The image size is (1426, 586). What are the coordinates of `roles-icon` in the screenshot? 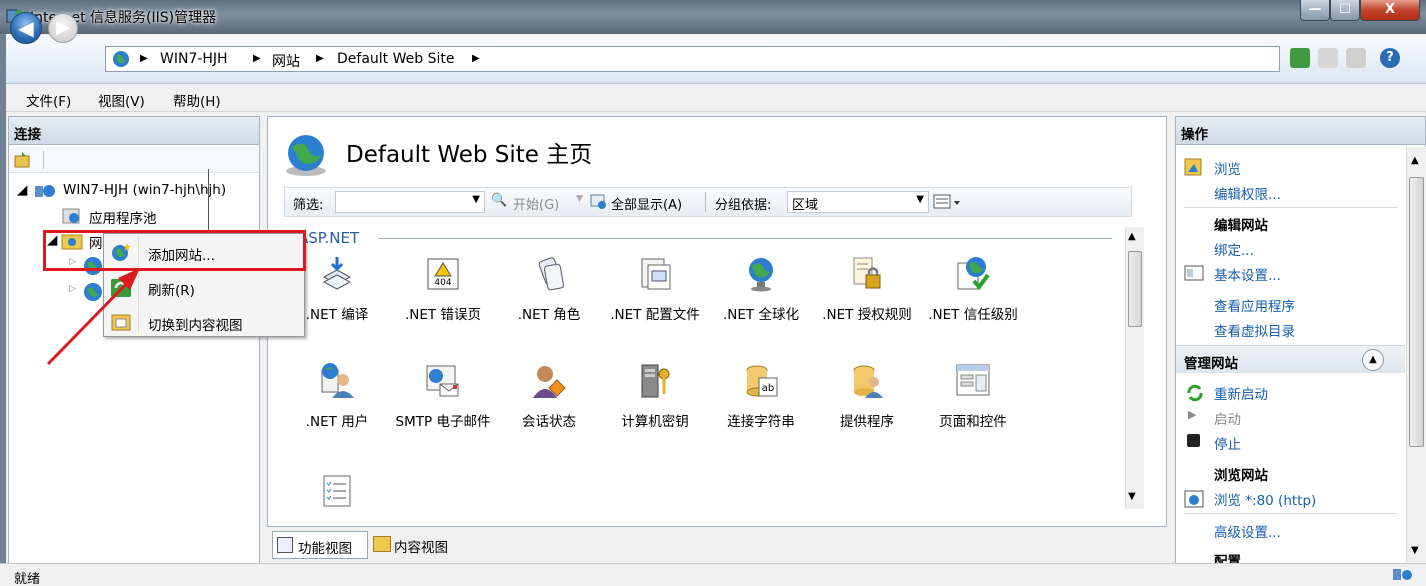 It's located at (551, 274).